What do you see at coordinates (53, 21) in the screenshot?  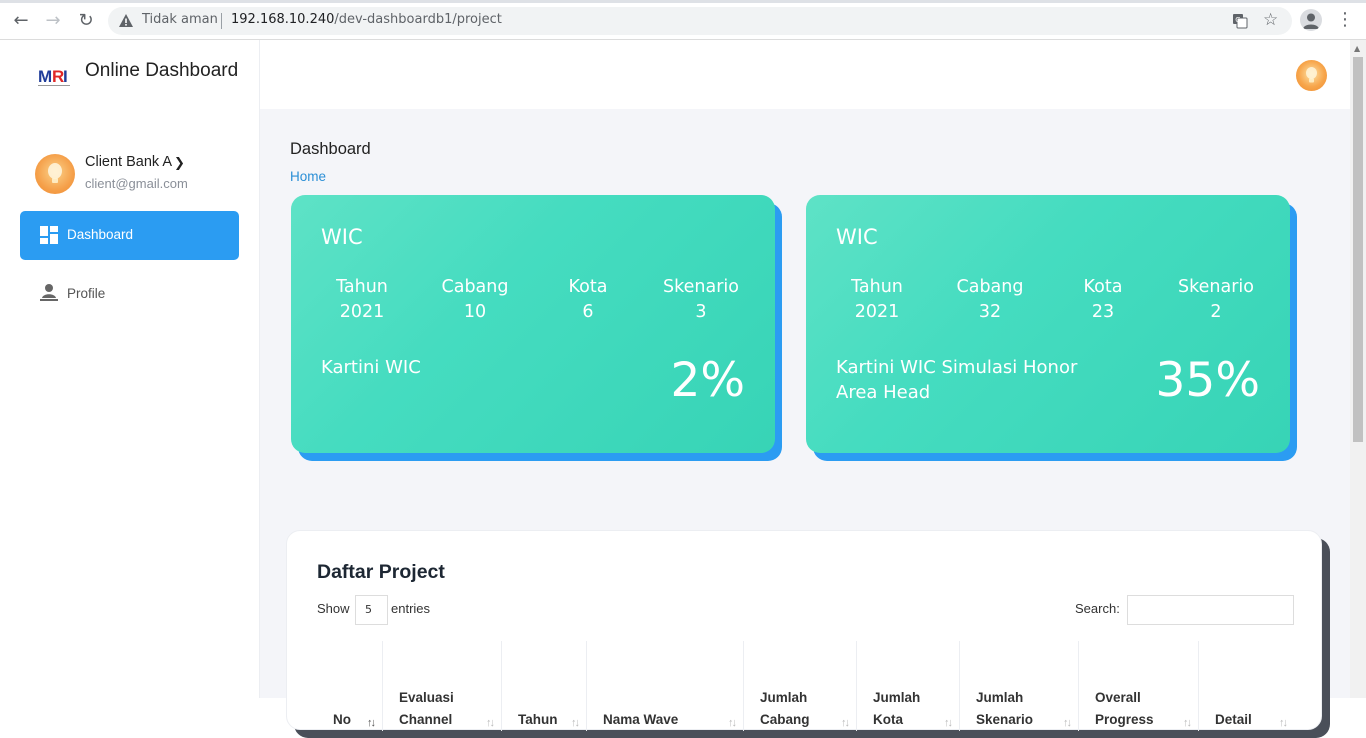 I see `forward-arrow-icon: →` at bounding box center [53, 21].